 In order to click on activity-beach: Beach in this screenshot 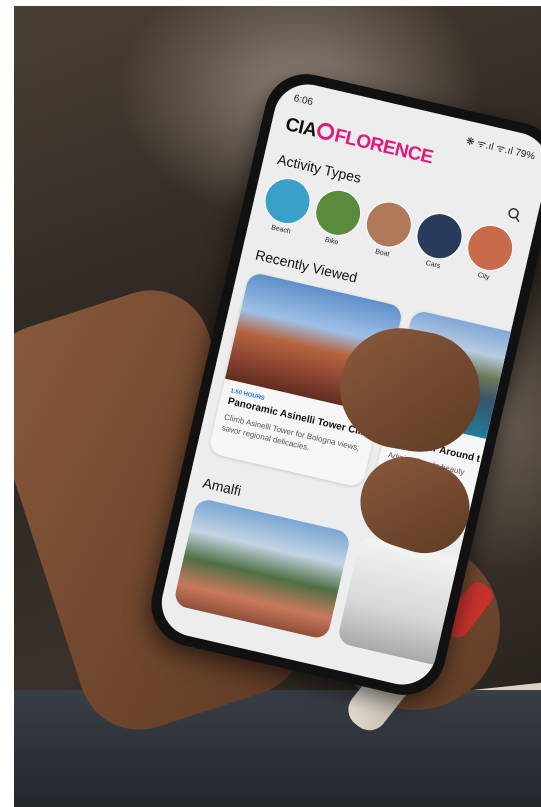, I will do `click(287, 206)`.